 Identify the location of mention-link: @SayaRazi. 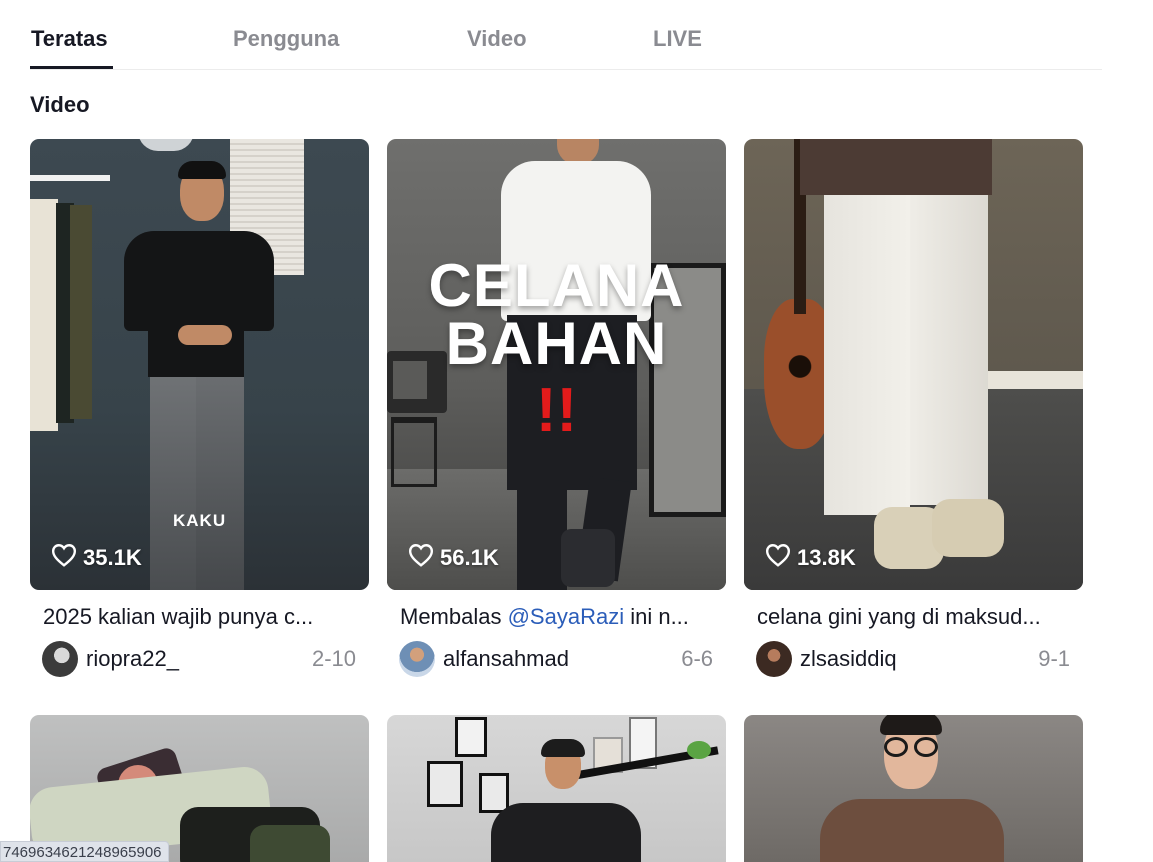
(566, 616).